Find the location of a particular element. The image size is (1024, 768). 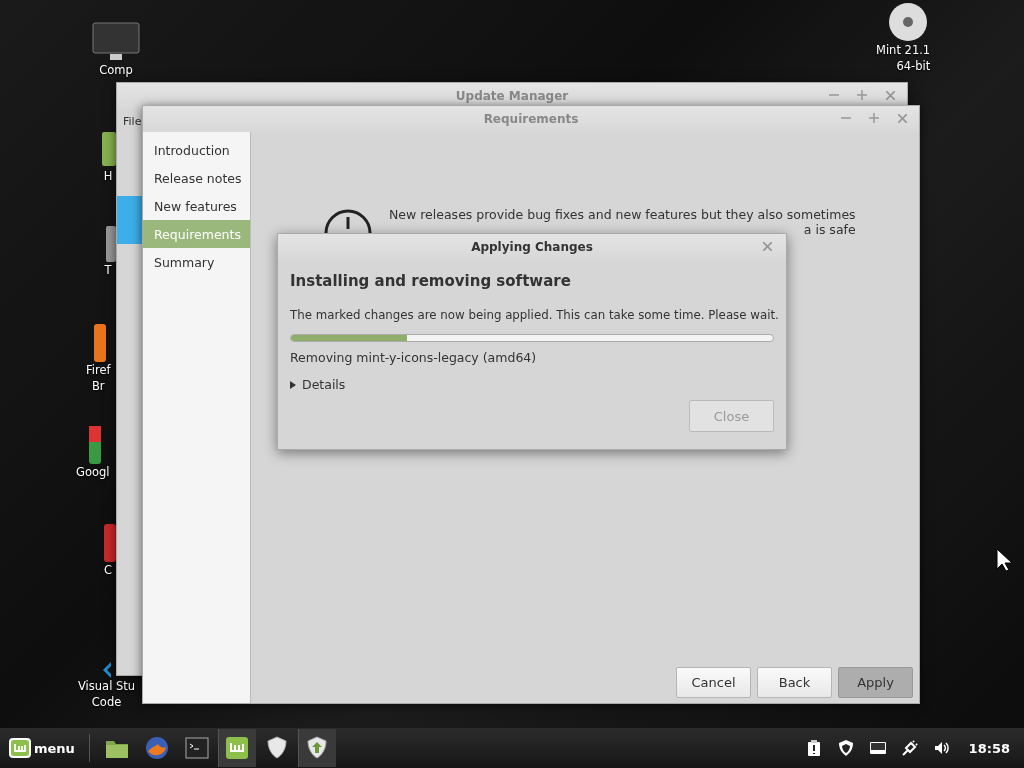

clock: 18:58 is located at coordinates (989, 748).